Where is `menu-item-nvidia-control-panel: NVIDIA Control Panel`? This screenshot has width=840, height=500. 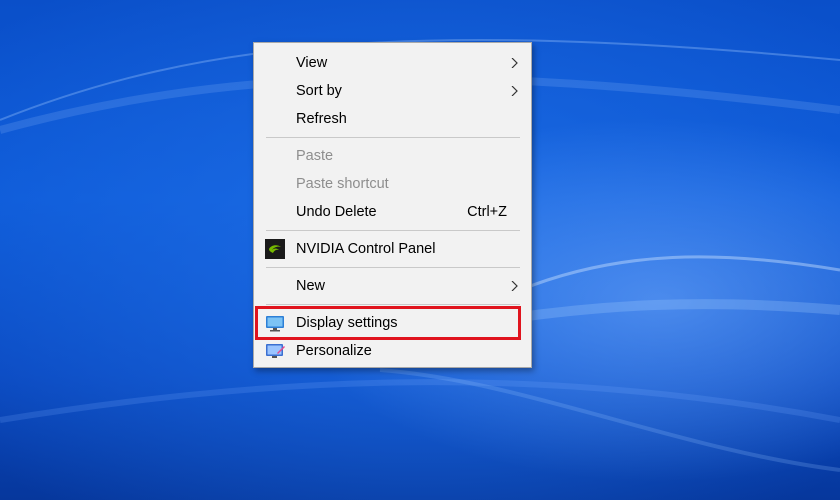
menu-item-nvidia-control-panel: NVIDIA Control Panel is located at coordinates (392, 249).